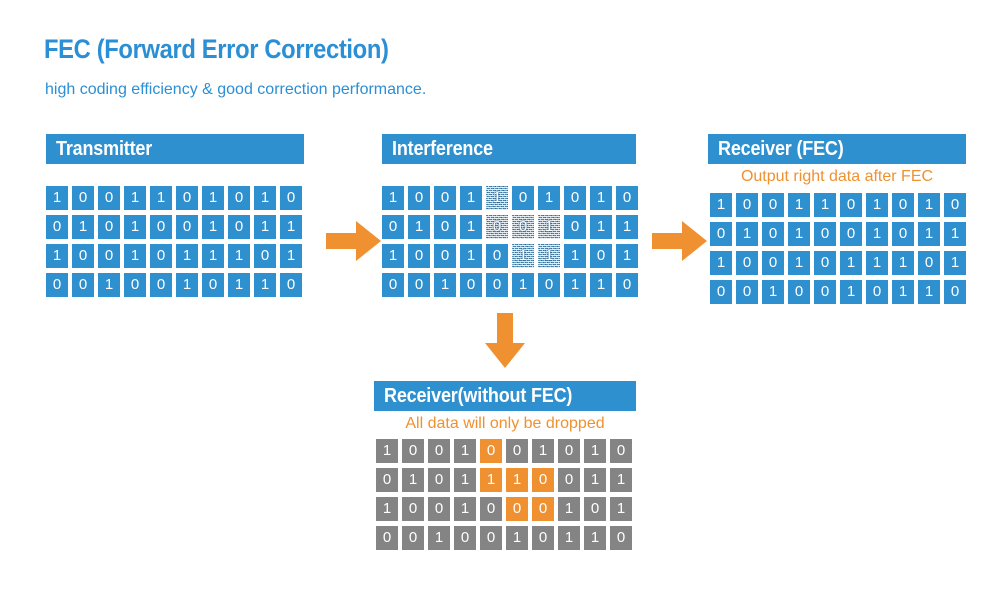 The image size is (1008, 601). What do you see at coordinates (505, 340) in the screenshot?
I see `arrow-down-icon-interference-to-receiver-without-fec` at bounding box center [505, 340].